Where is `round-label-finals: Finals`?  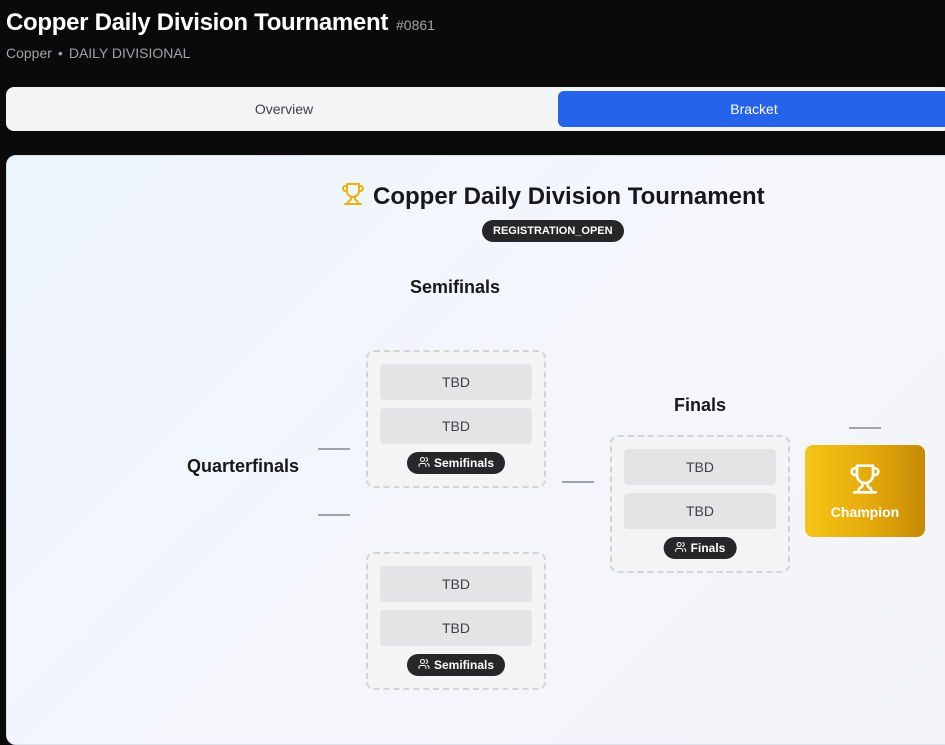
round-label-finals: Finals is located at coordinates (700, 405).